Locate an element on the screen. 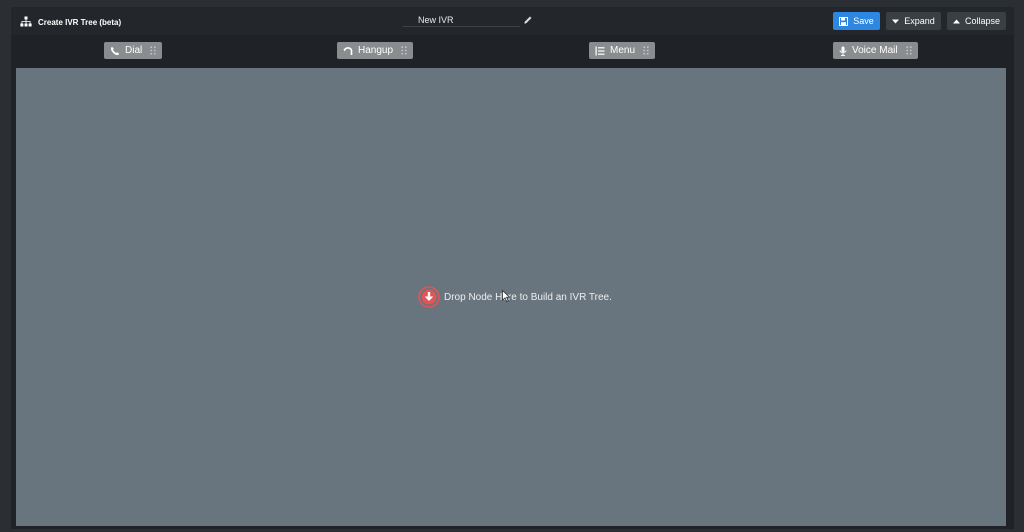 This screenshot has width=1024, height=532. save-label: Save is located at coordinates (863, 21).